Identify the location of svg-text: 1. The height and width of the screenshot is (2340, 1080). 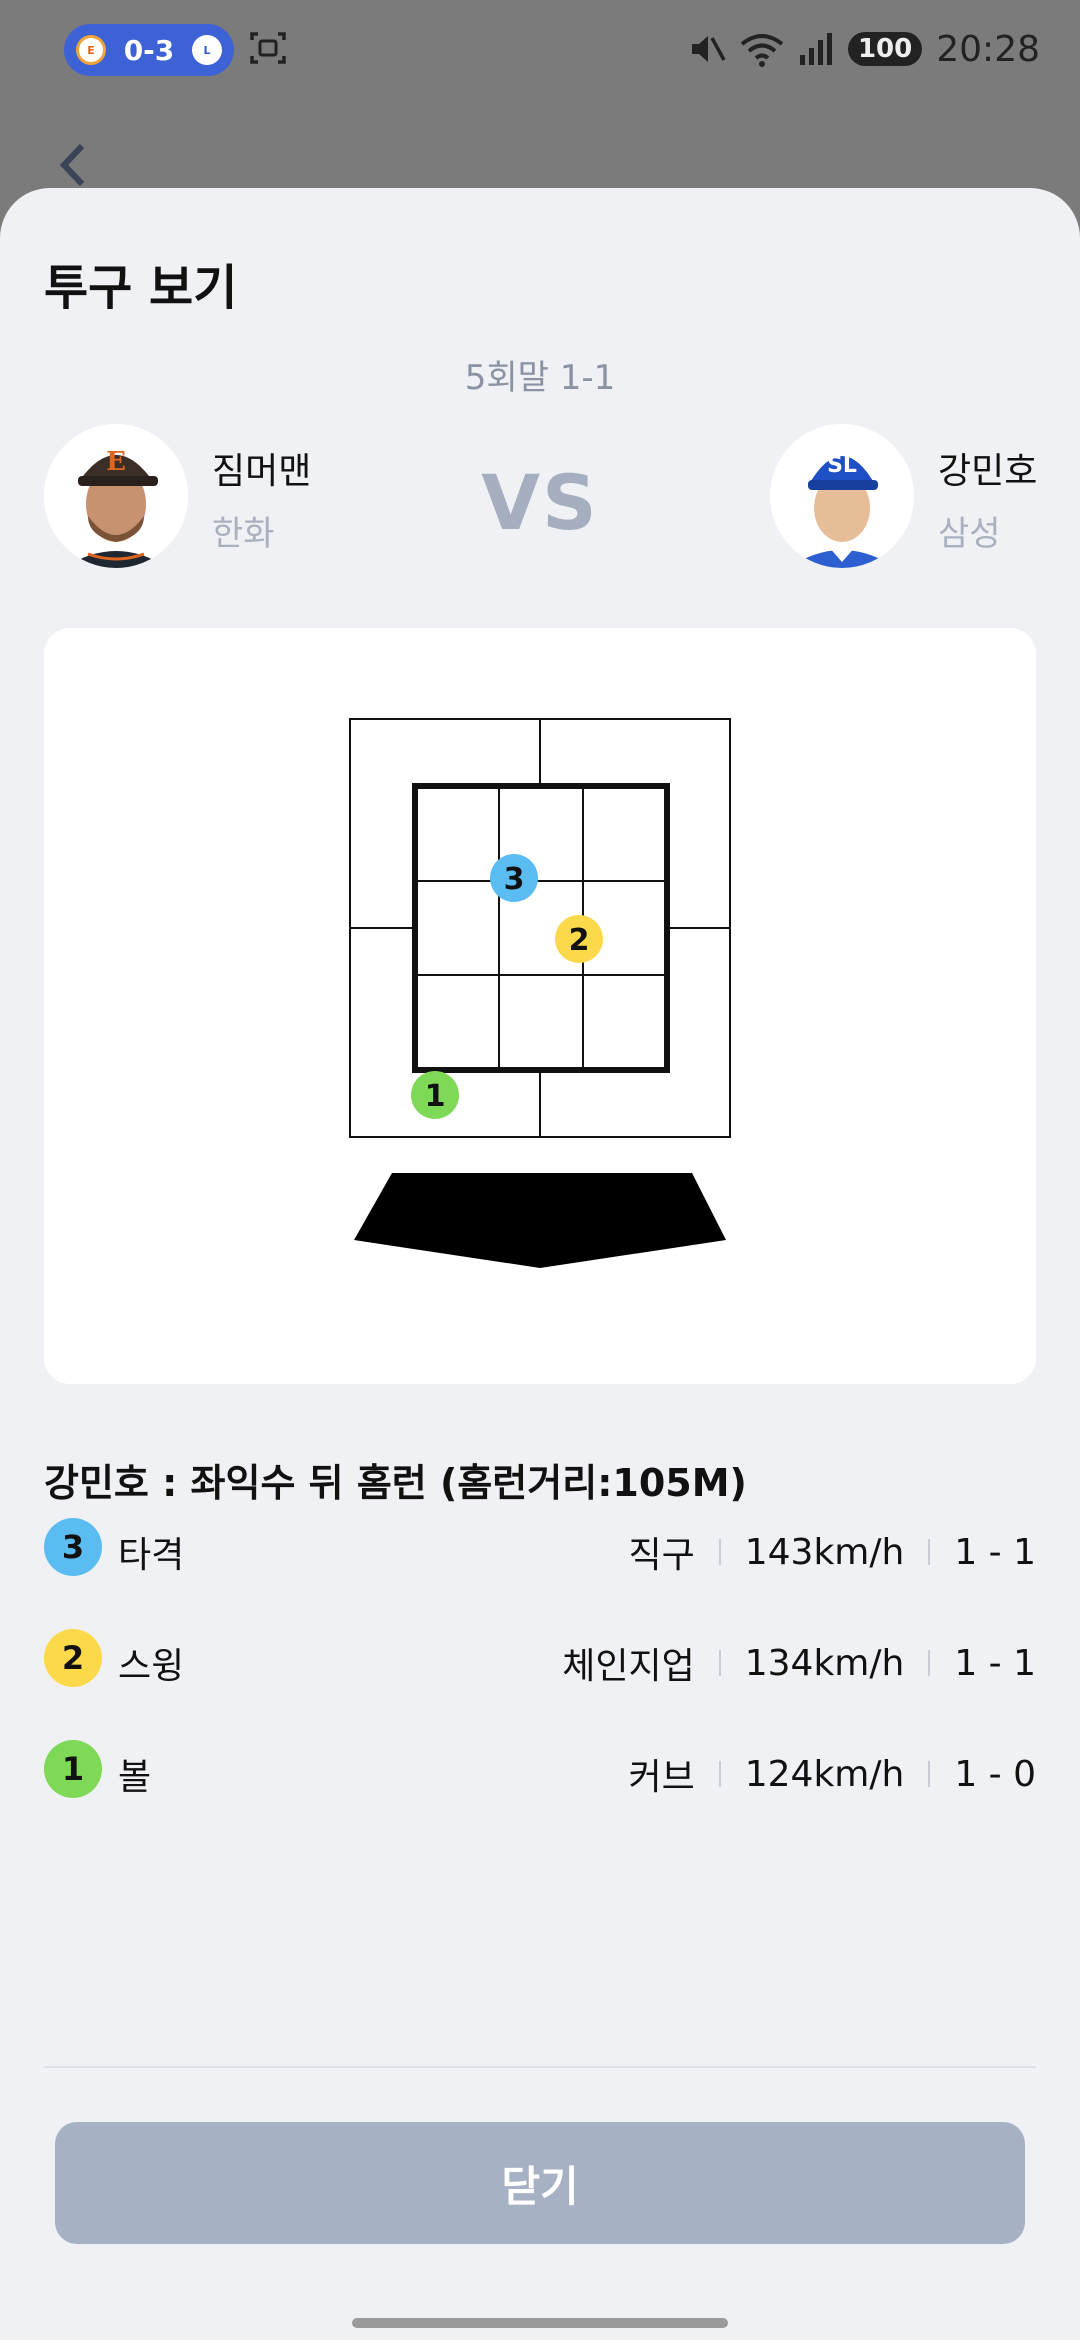
(435, 1096).